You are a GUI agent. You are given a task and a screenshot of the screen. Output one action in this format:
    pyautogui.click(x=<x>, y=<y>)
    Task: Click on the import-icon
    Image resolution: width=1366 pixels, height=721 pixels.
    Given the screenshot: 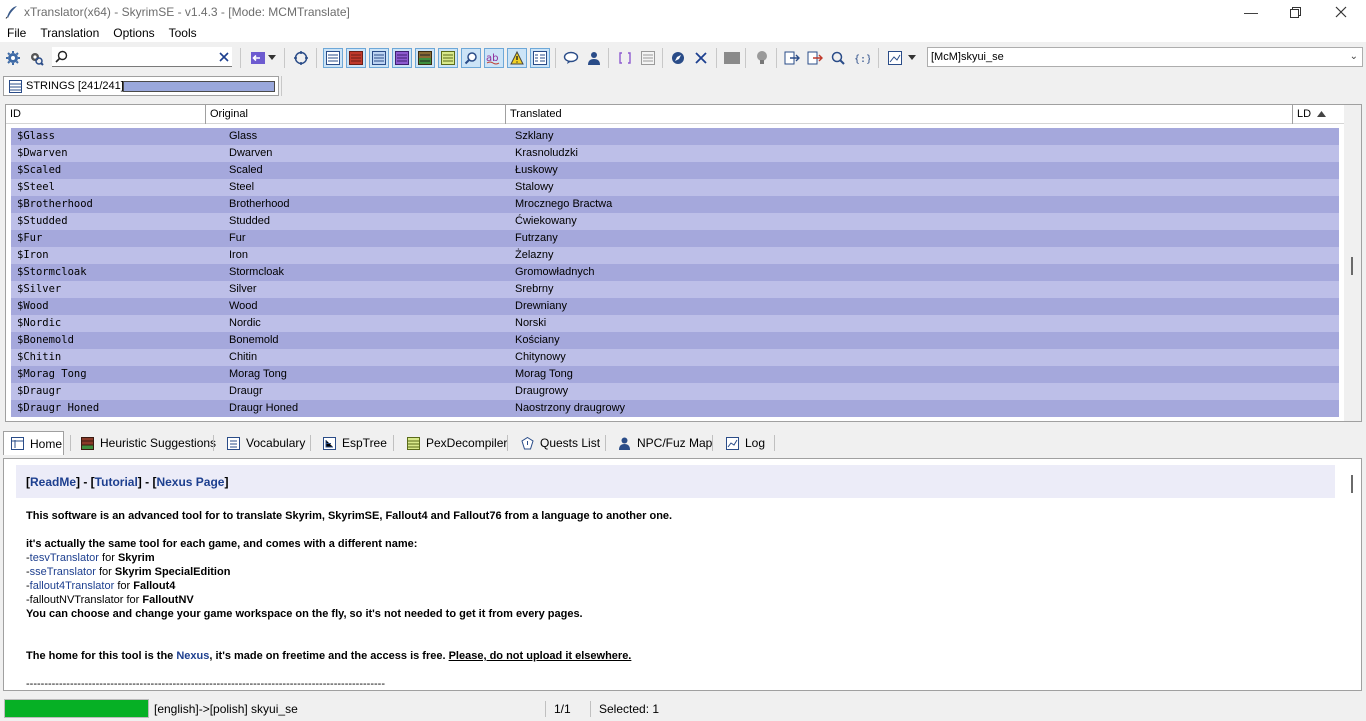 What is the action you would take?
    pyautogui.click(x=792, y=58)
    